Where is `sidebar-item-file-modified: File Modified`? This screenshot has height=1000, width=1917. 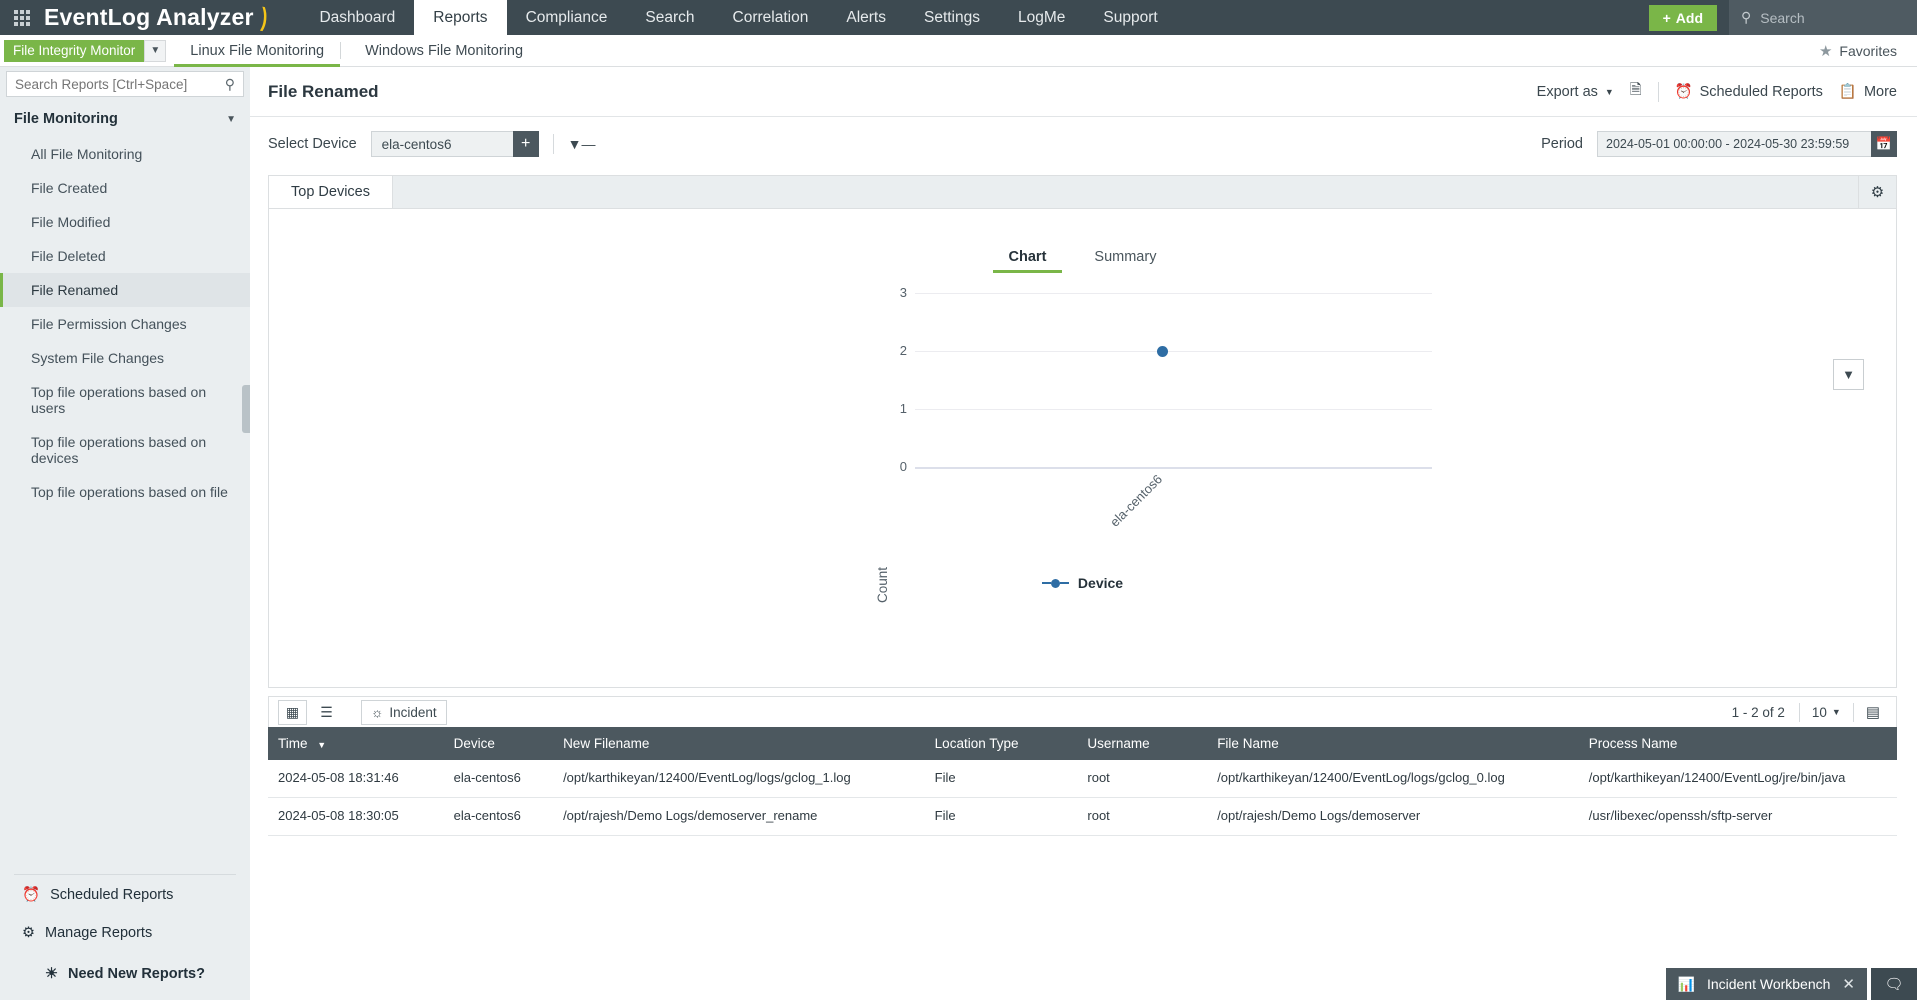 sidebar-item-file-modified: File Modified is located at coordinates (125, 222).